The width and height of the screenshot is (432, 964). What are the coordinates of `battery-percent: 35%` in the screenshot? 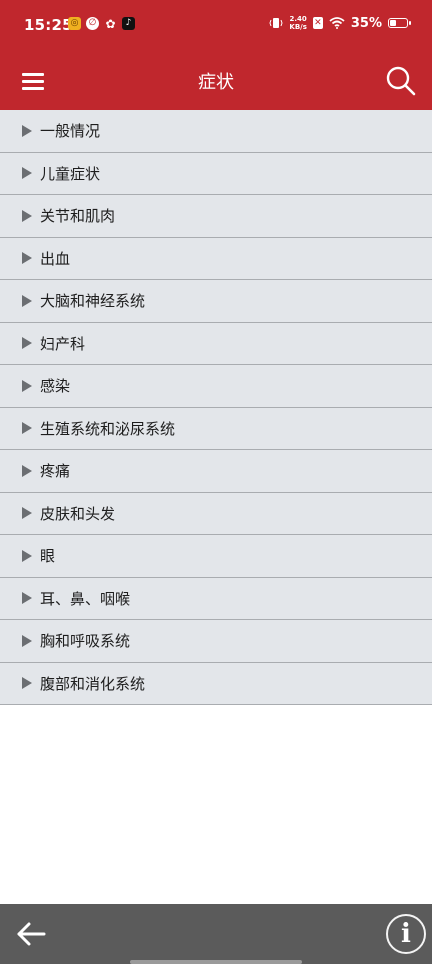 It's located at (366, 23).